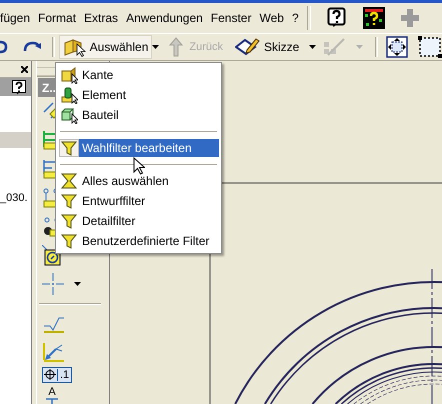 The width and height of the screenshot is (442, 404). What do you see at coordinates (69, 115) in the screenshot?
I see `part-select-icon` at bounding box center [69, 115].